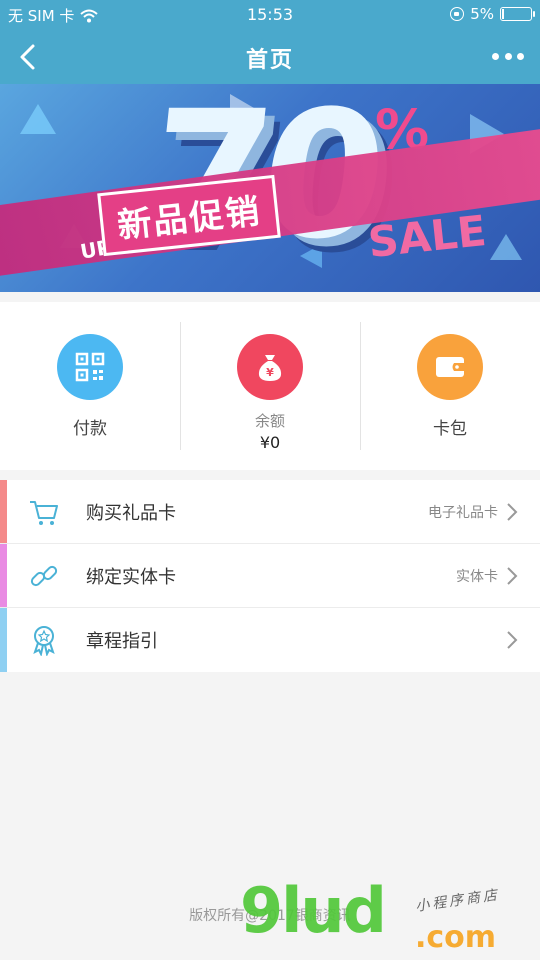  What do you see at coordinates (450, 429) in the screenshot?
I see `action-card-wallet-label: 卡包` at bounding box center [450, 429].